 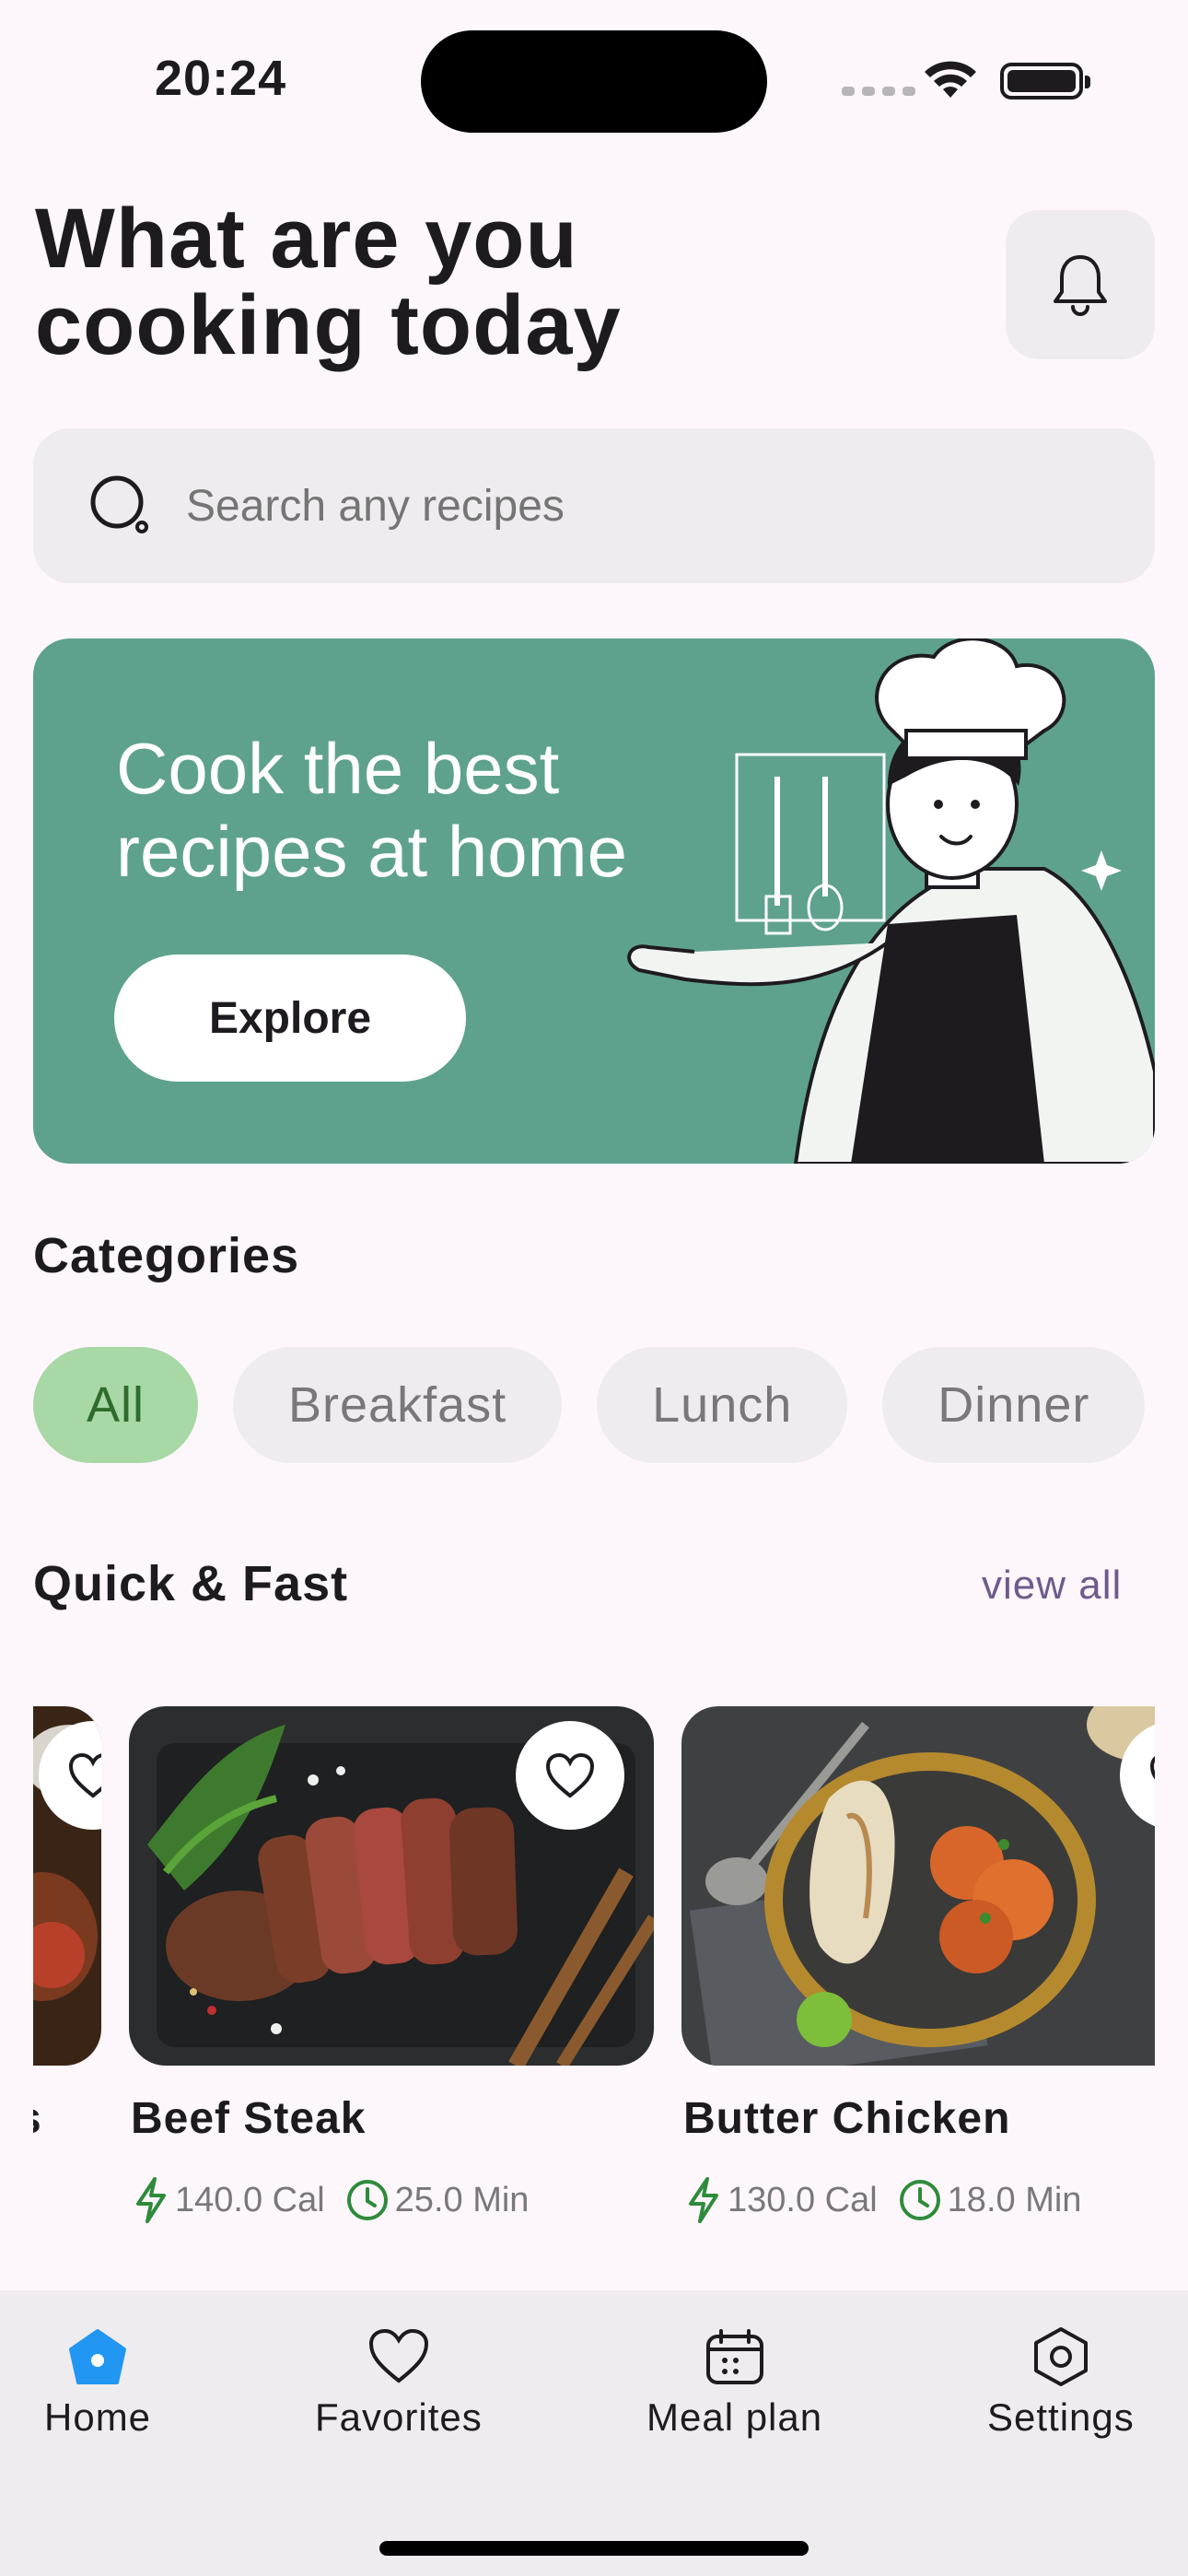 I want to click on view-all-link: view all, so click(x=1052, y=1586).